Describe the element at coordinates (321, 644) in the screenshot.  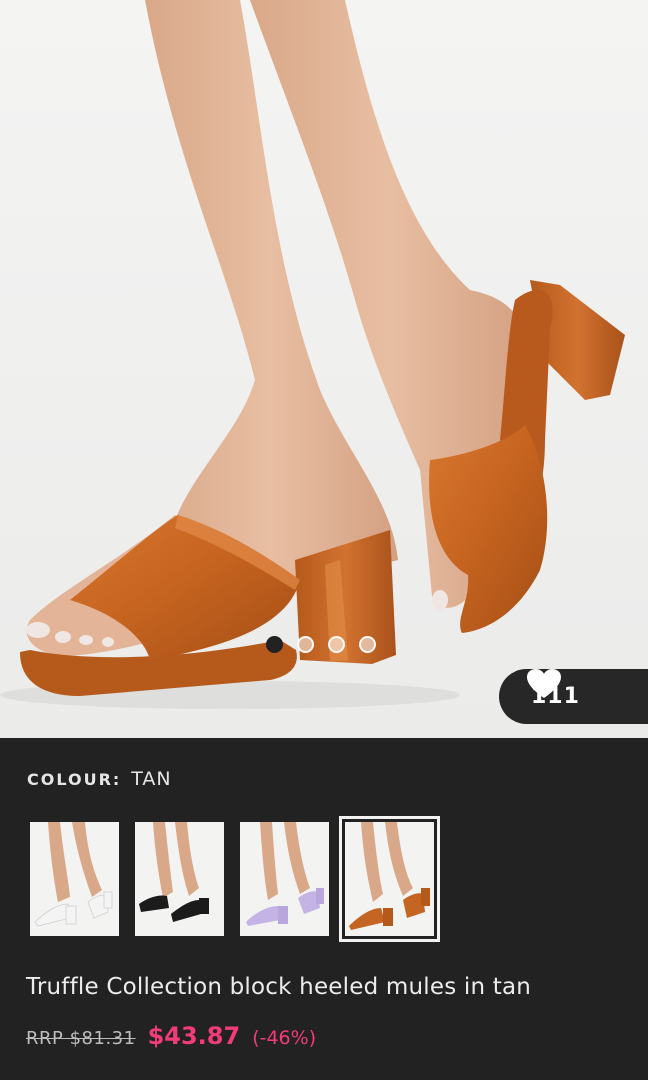
I see `carousel-dots` at that location.